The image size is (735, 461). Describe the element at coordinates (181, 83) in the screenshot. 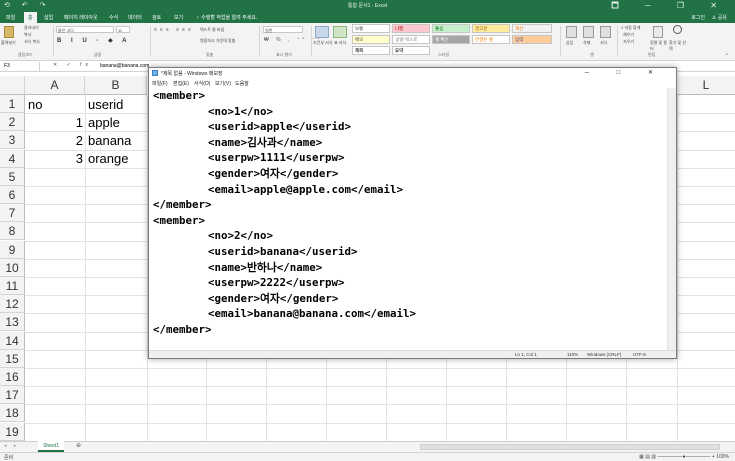

I see `menu-edit: 편집(E)` at that location.